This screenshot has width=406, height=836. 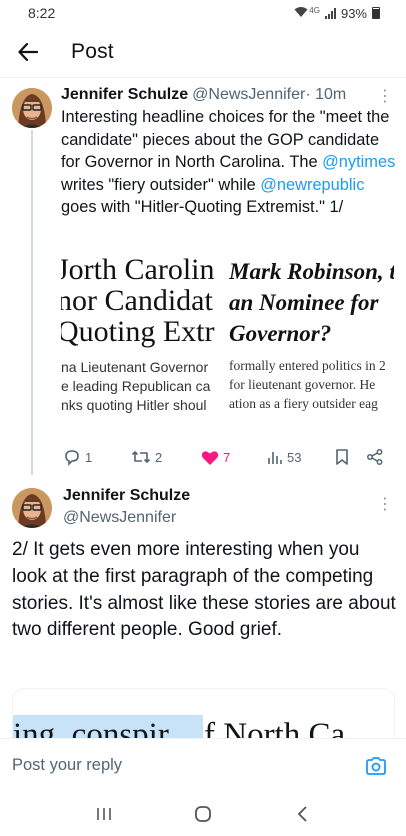 I want to click on share-button, so click(x=375, y=457).